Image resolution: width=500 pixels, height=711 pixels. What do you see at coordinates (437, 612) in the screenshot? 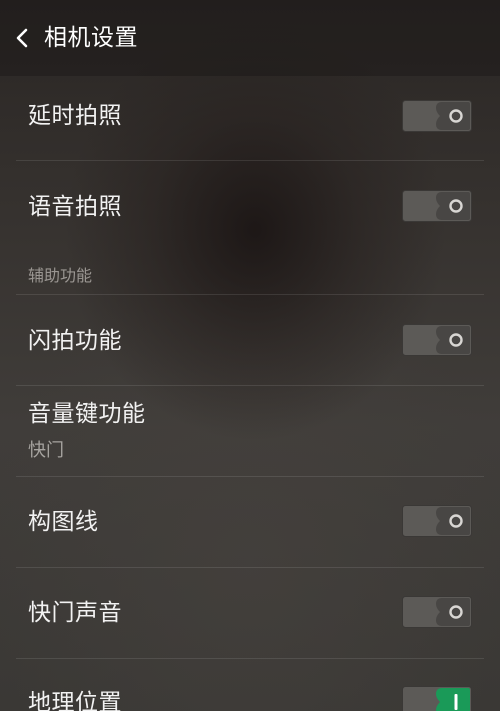
I see `toggle-switch-shutter-sound` at bounding box center [437, 612].